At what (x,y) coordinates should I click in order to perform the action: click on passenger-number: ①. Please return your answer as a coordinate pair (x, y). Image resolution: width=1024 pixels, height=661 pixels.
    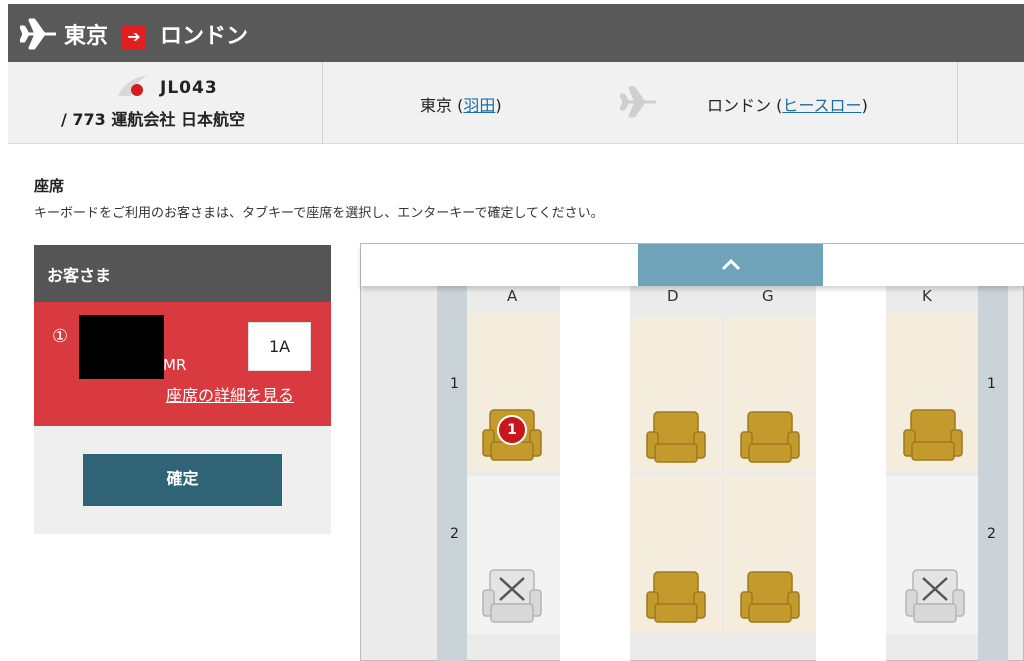
    Looking at the image, I should click on (60, 336).